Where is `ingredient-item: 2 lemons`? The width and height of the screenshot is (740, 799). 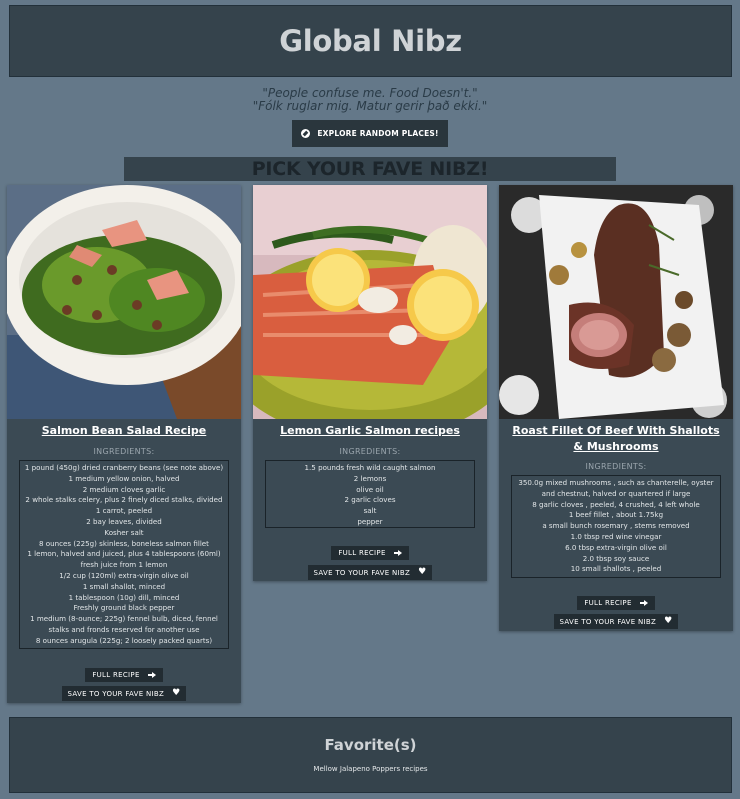 ingredient-item: 2 lemons is located at coordinates (370, 478).